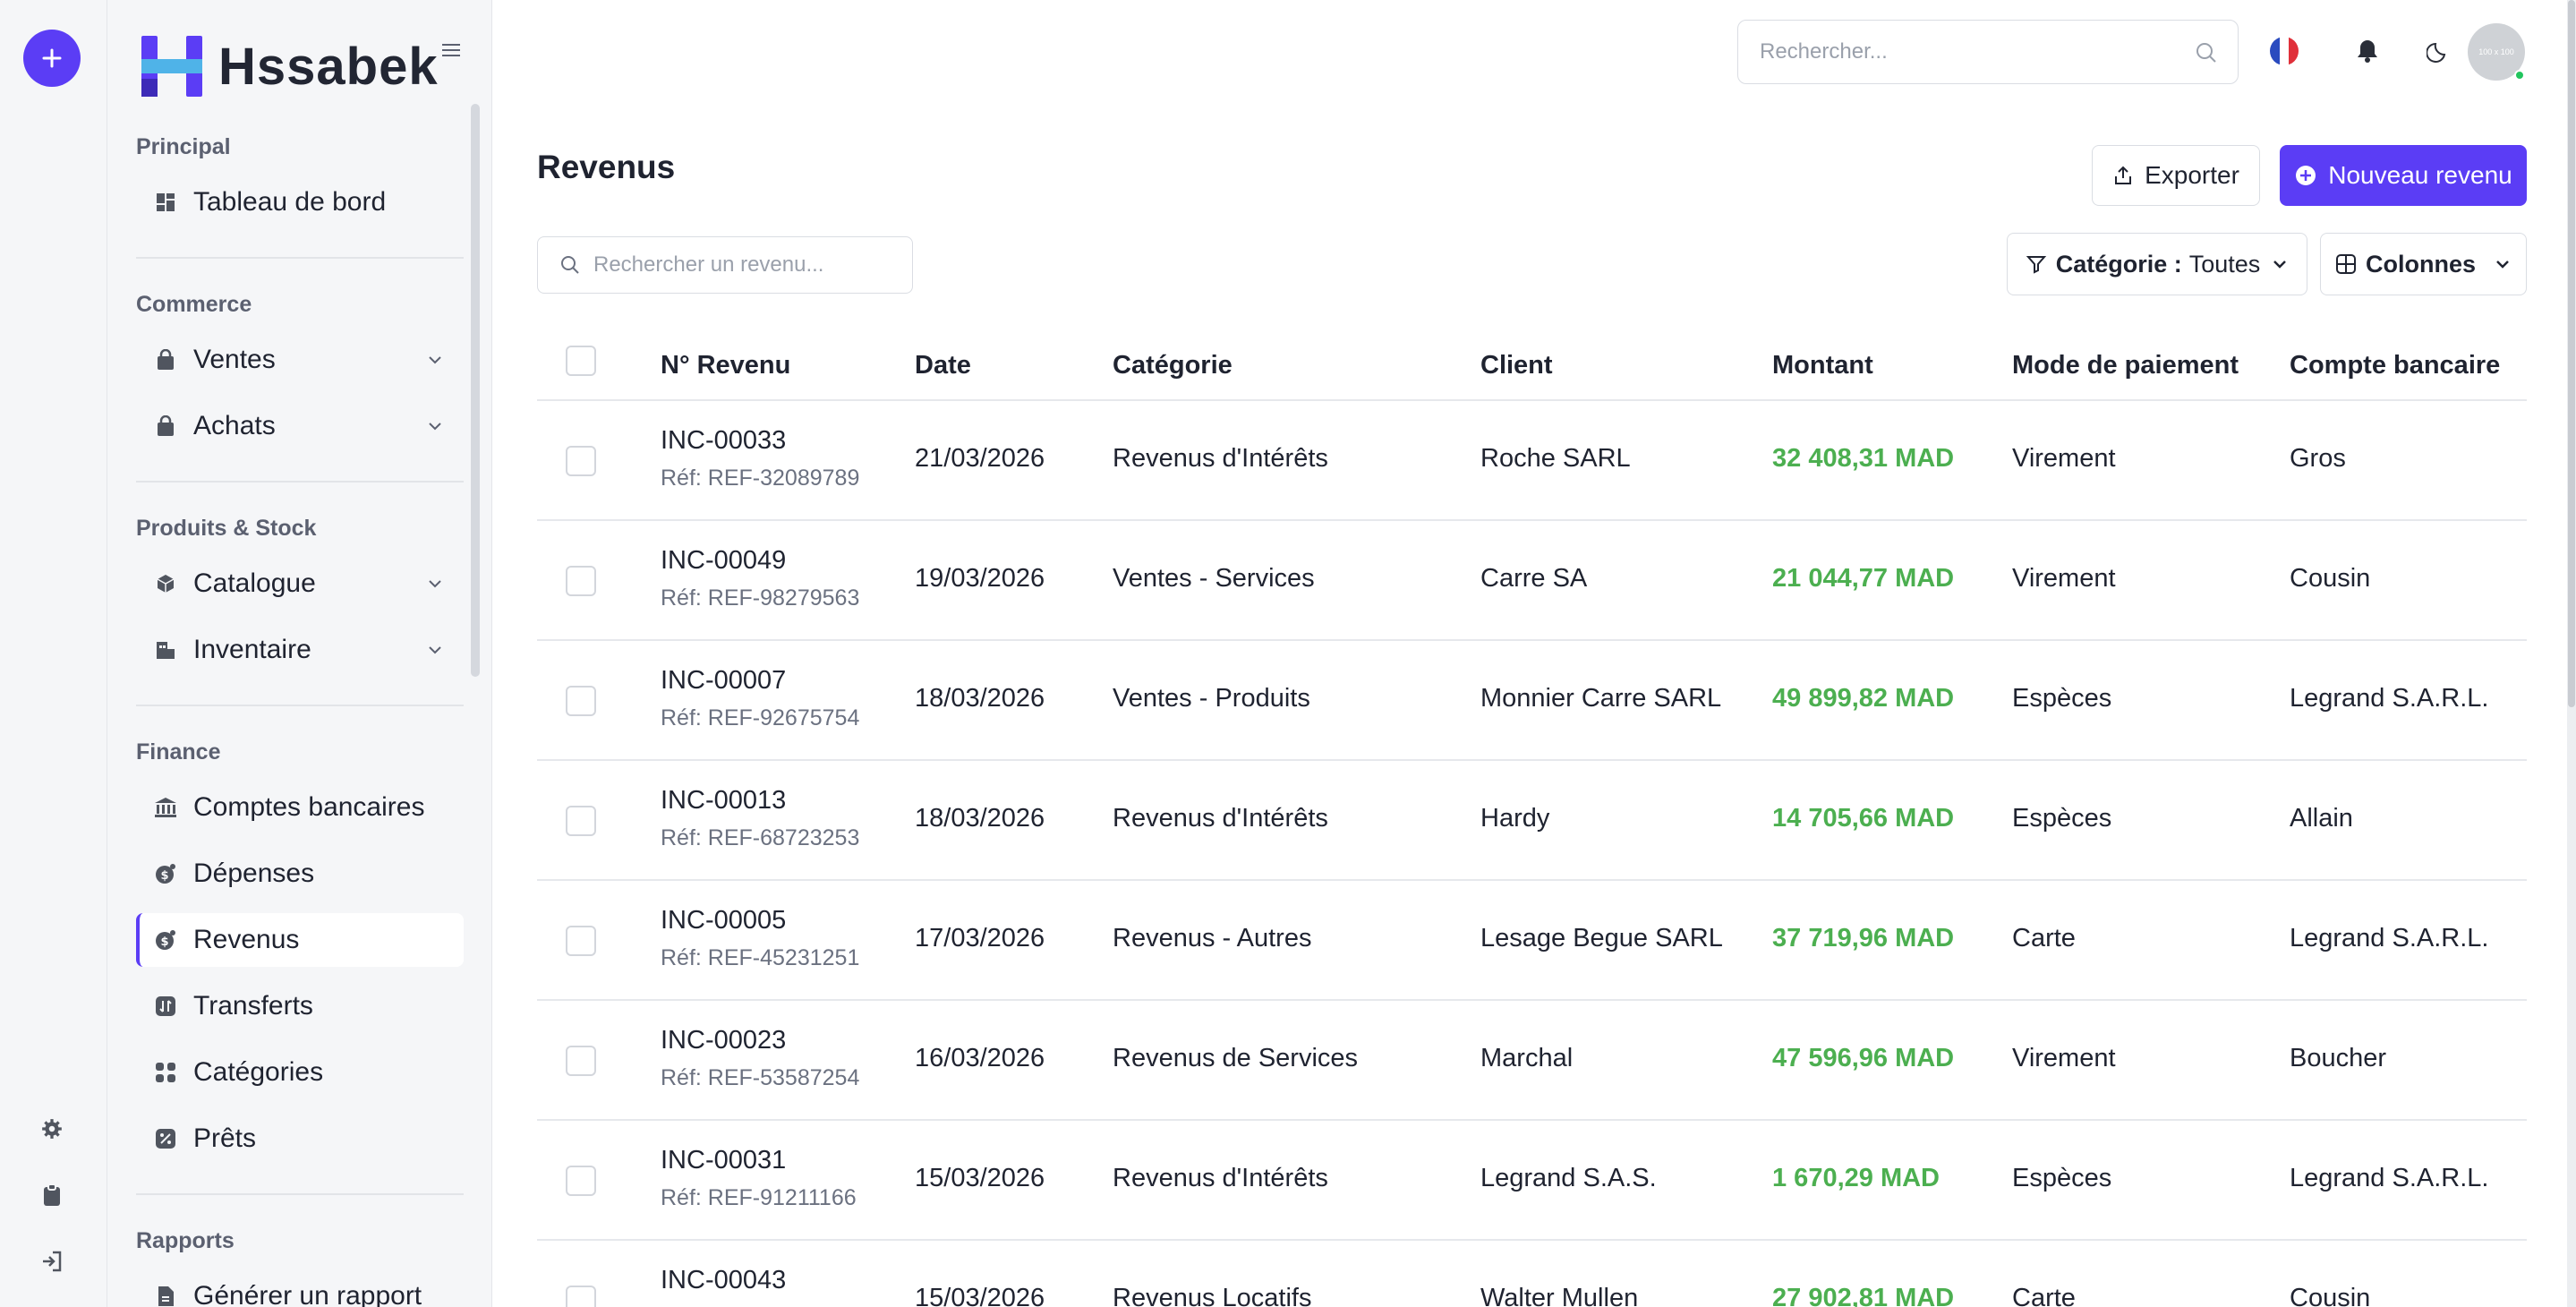 The image size is (2576, 1307). I want to click on column-header-payment-mode: Mode de paiement, so click(2125, 365).